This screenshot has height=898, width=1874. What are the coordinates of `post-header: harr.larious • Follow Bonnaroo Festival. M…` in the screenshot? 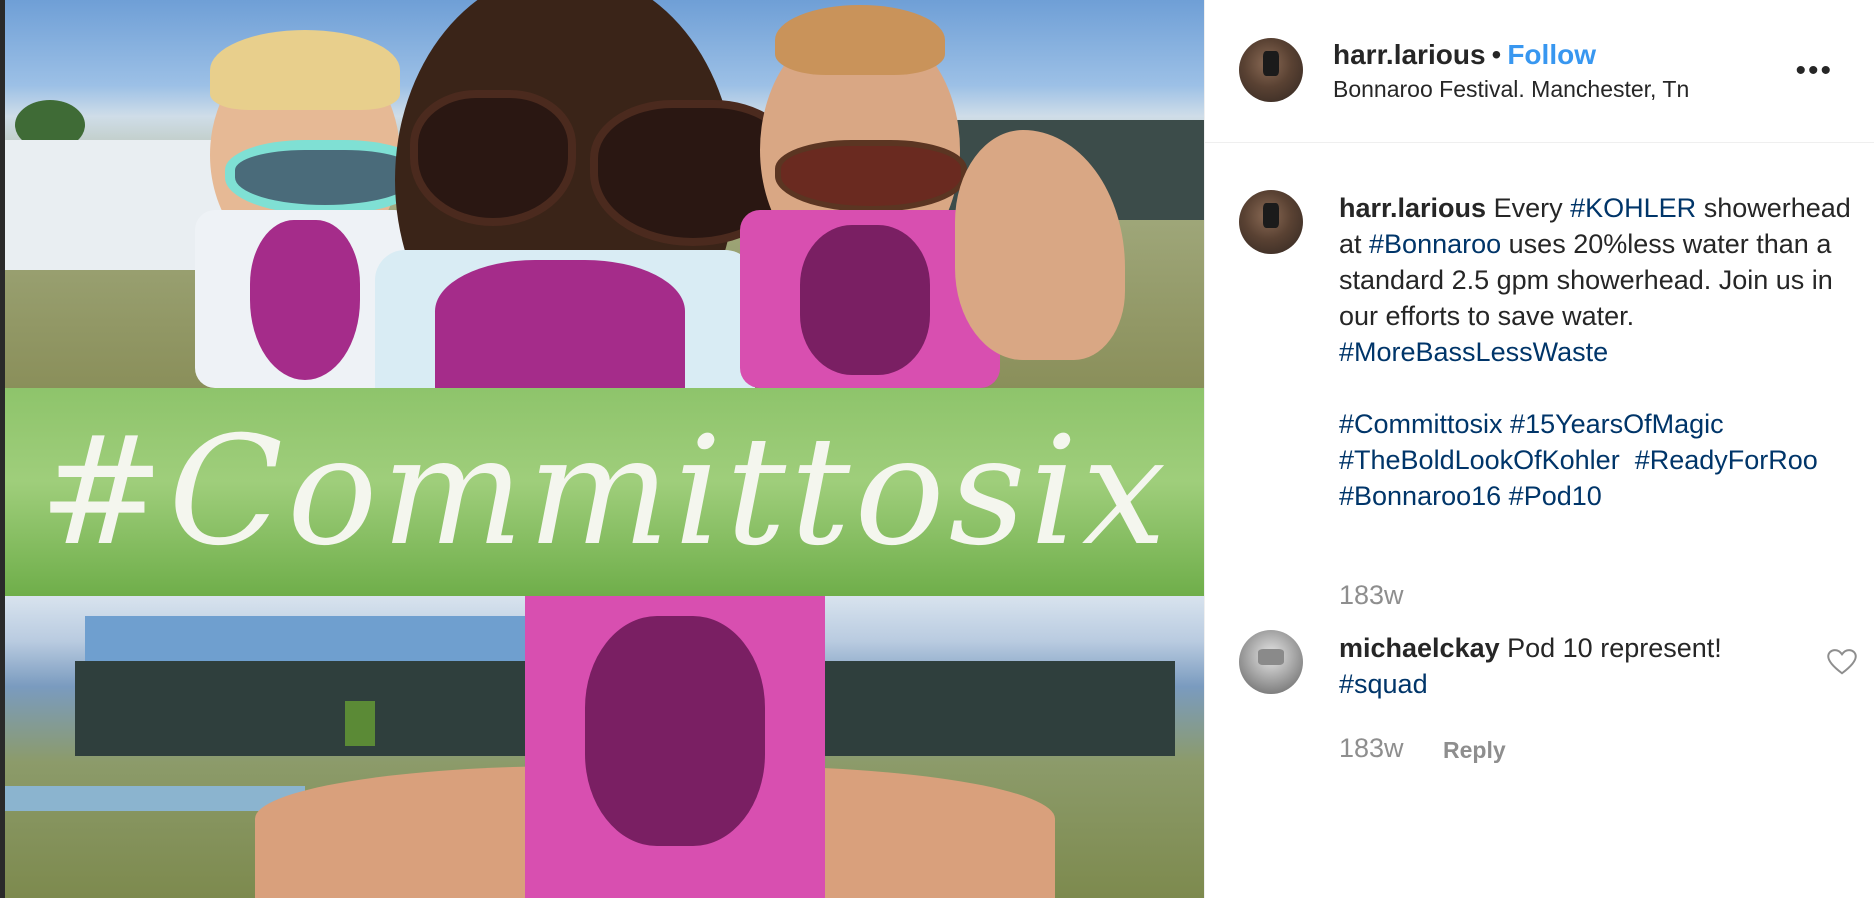 It's located at (1539, 71).